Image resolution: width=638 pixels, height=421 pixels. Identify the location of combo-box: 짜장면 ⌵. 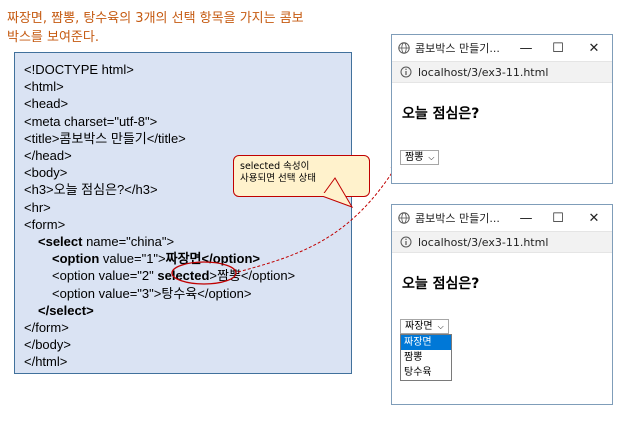
(424, 326).